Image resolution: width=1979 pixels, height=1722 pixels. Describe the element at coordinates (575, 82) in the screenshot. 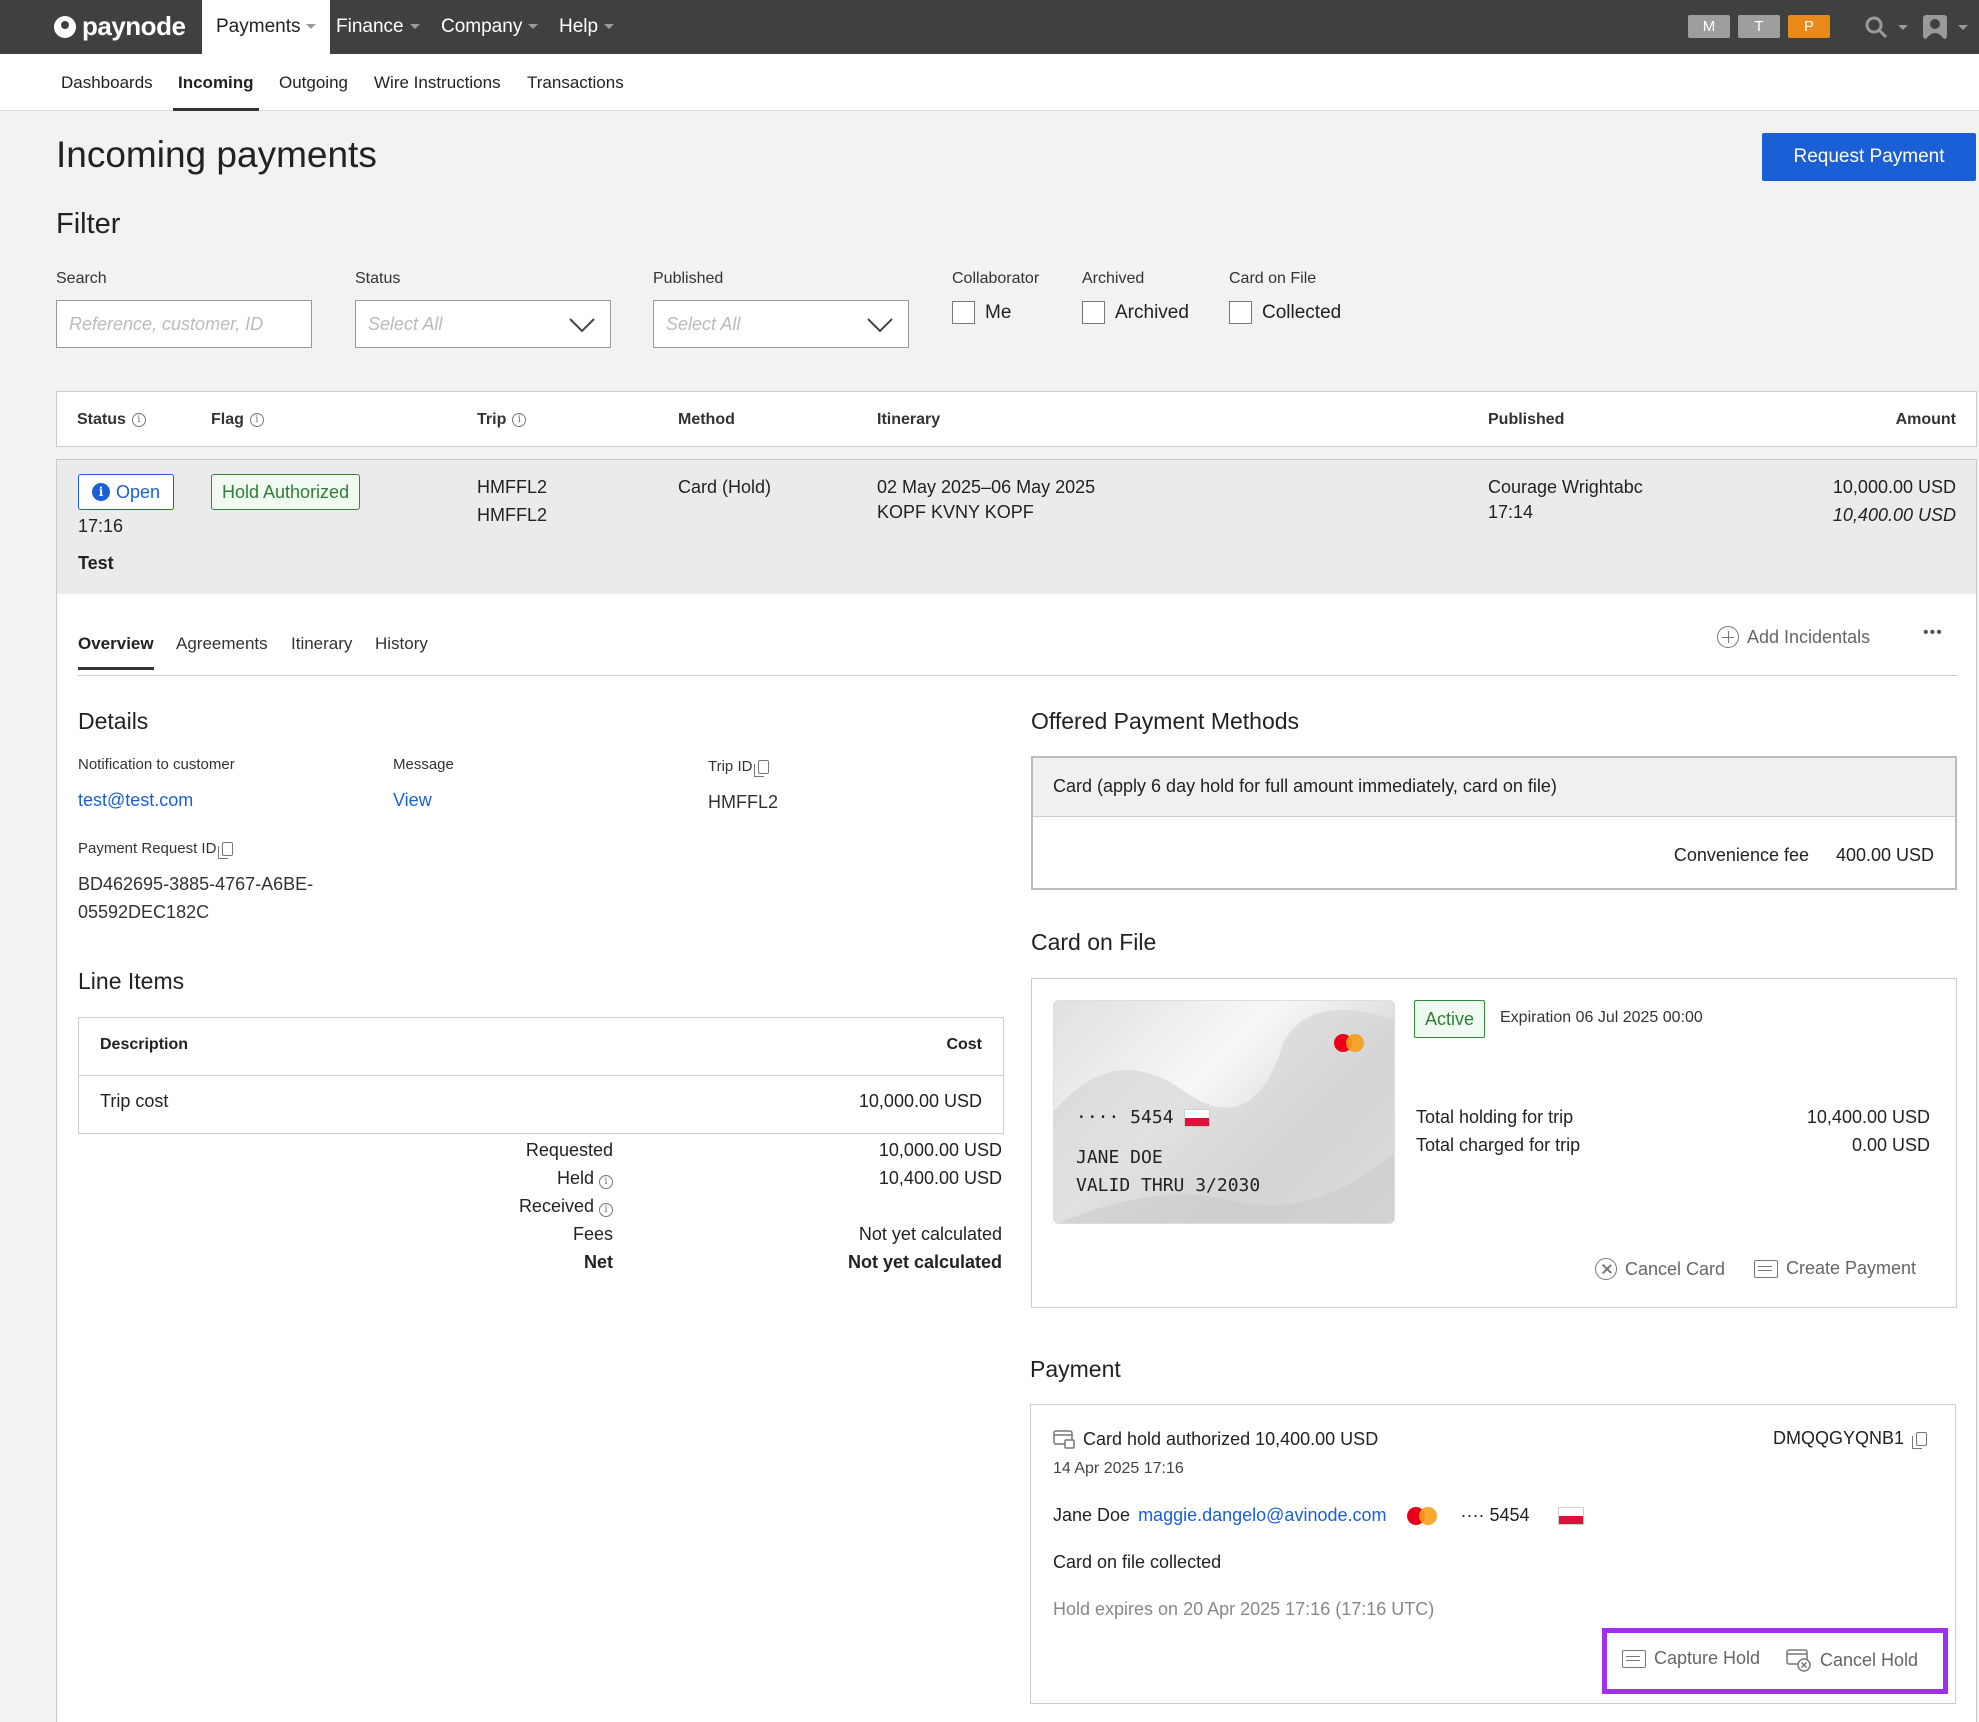

I see `subnav-transactions: Transactions` at that location.